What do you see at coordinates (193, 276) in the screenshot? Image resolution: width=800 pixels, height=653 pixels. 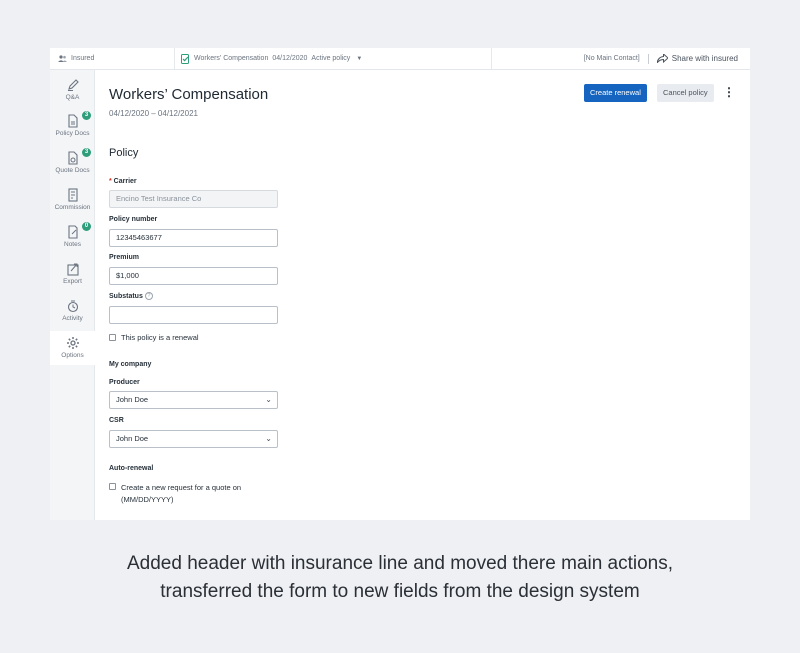 I see `premium-field: $1,000` at bounding box center [193, 276].